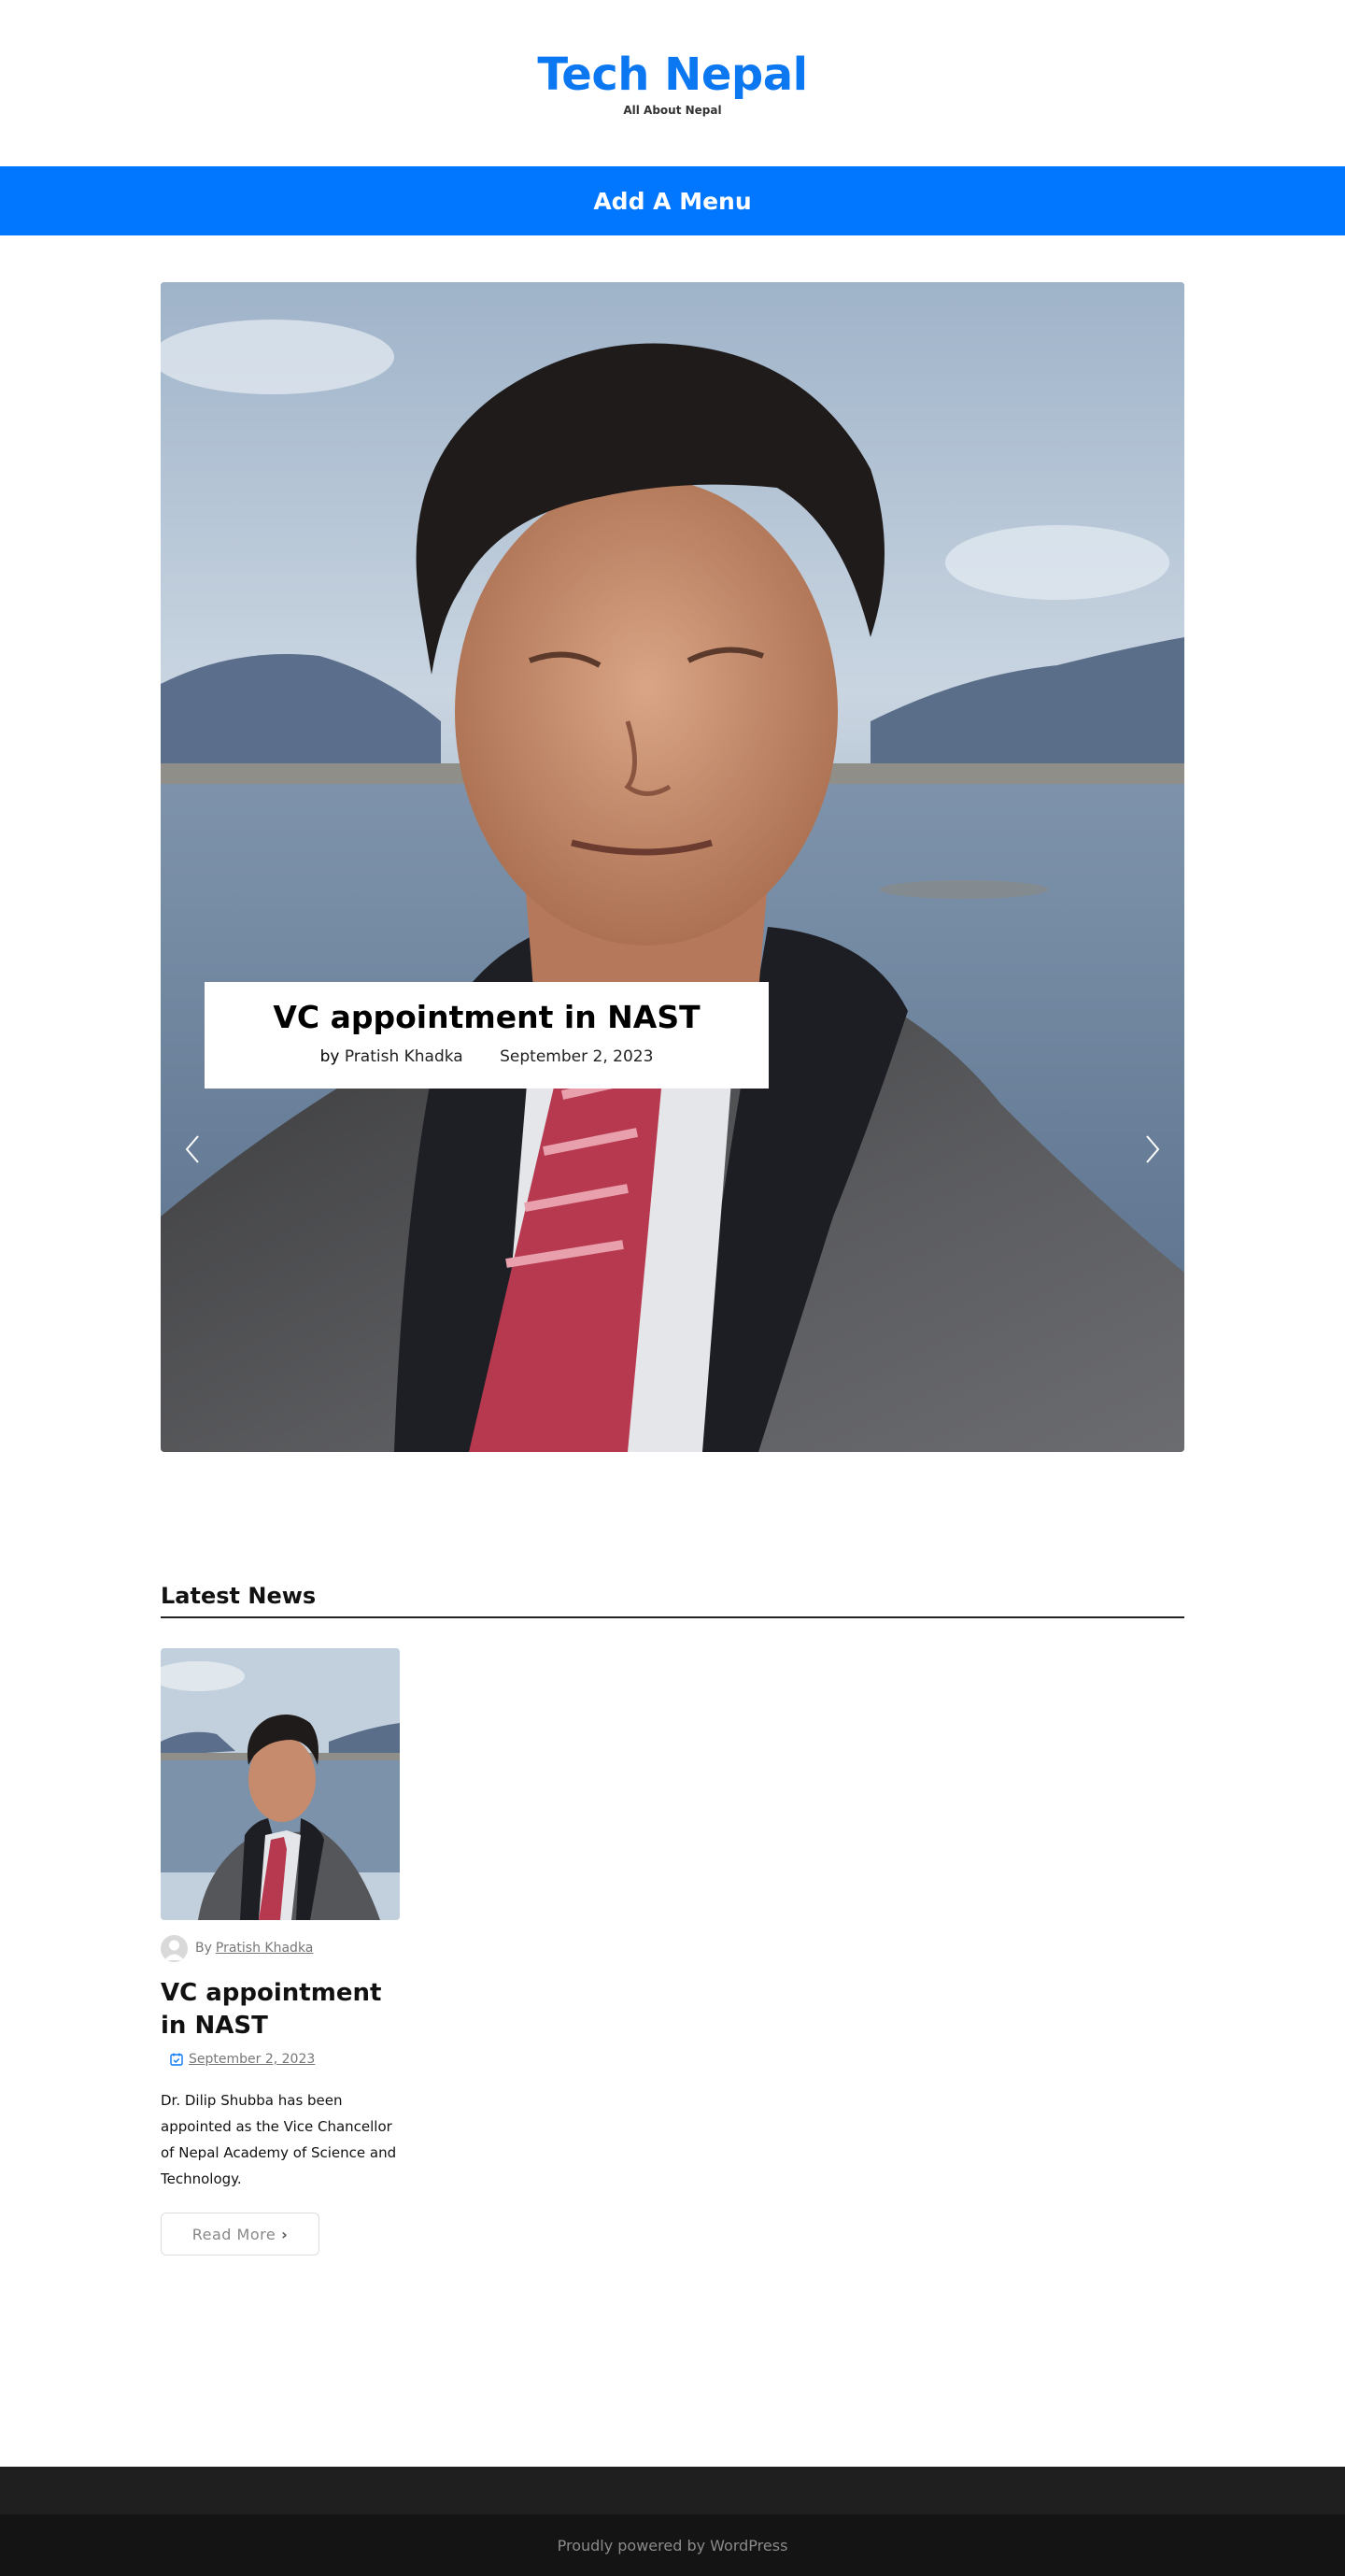  Describe the element at coordinates (329, 1056) in the screenshot. I see `slide-by-label: by` at that location.